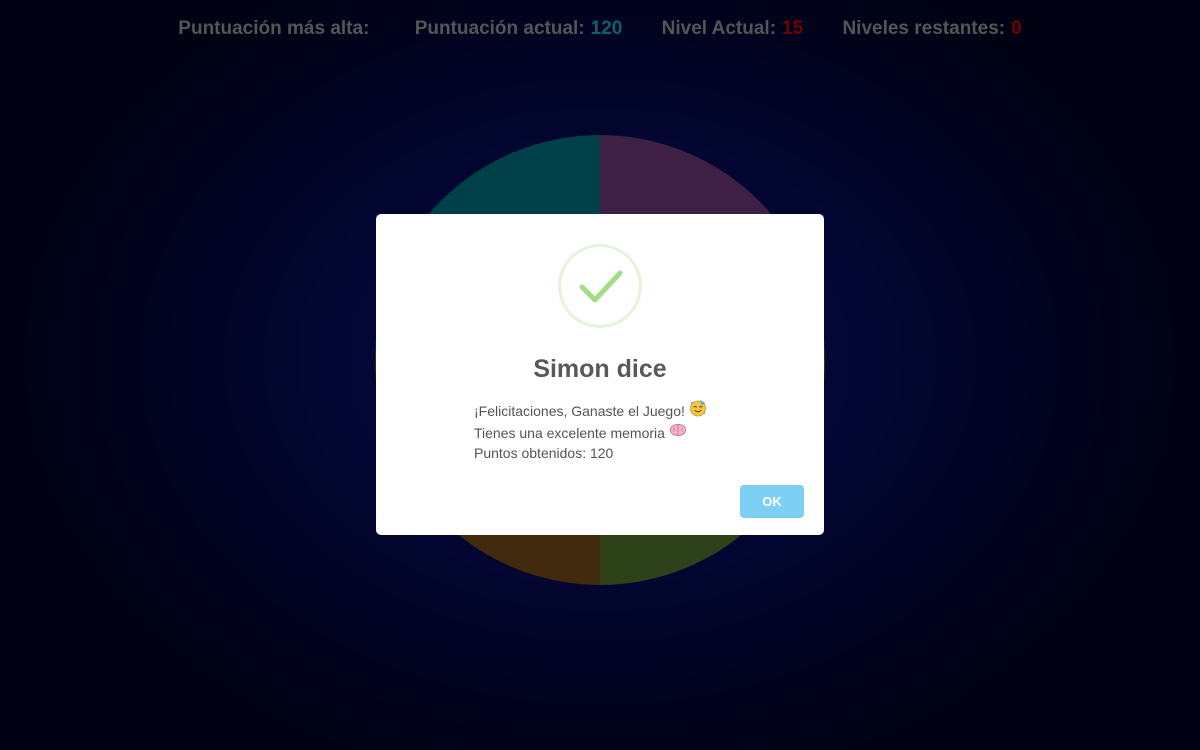 Image resolution: width=1200 pixels, height=750 pixels. What do you see at coordinates (544, 453) in the screenshot?
I see `points-obtained: Puntos obtenidos: 120` at bounding box center [544, 453].